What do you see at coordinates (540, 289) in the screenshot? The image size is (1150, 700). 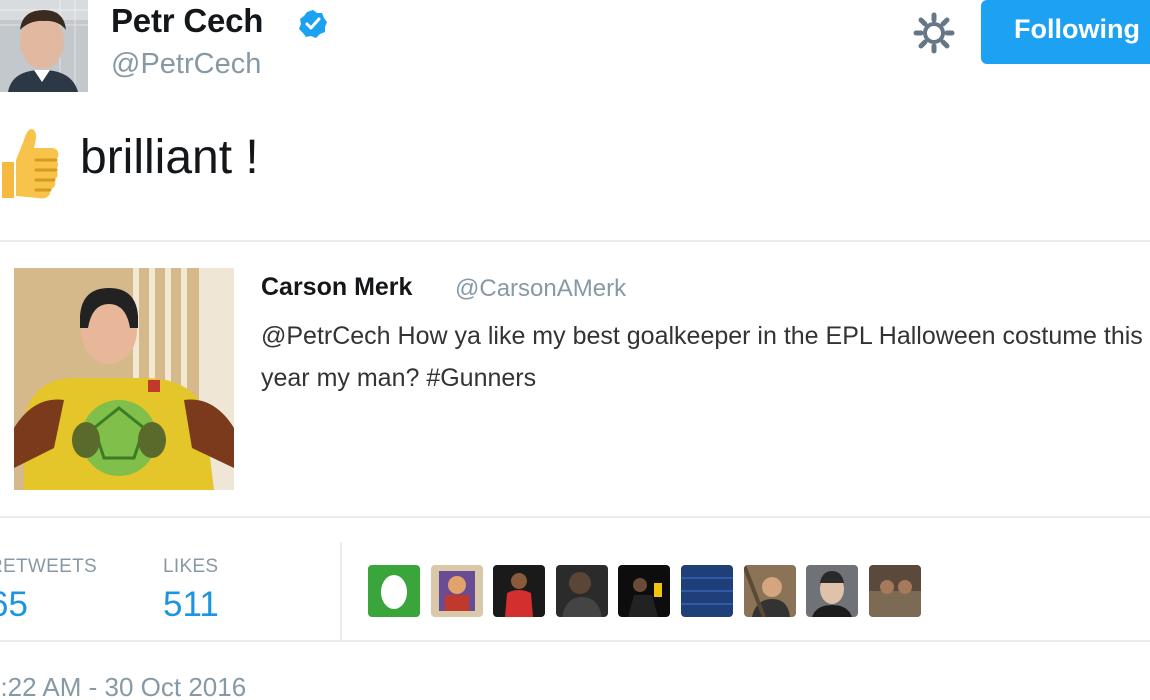 I see `quoted-author-handle: @CarsonAMerk` at bounding box center [540, 289].